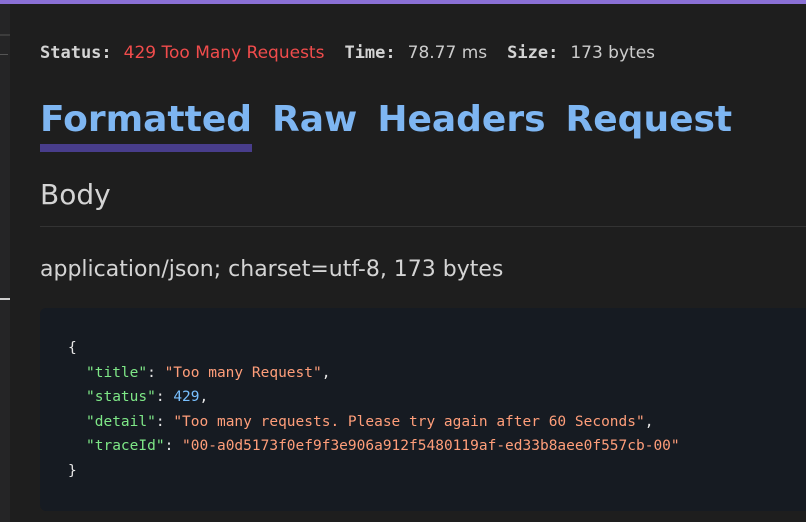 The image size is (806, 522). Describe the element at coordinates (76, 53) in the screenshot. I see `status-label: Status:` at that location.